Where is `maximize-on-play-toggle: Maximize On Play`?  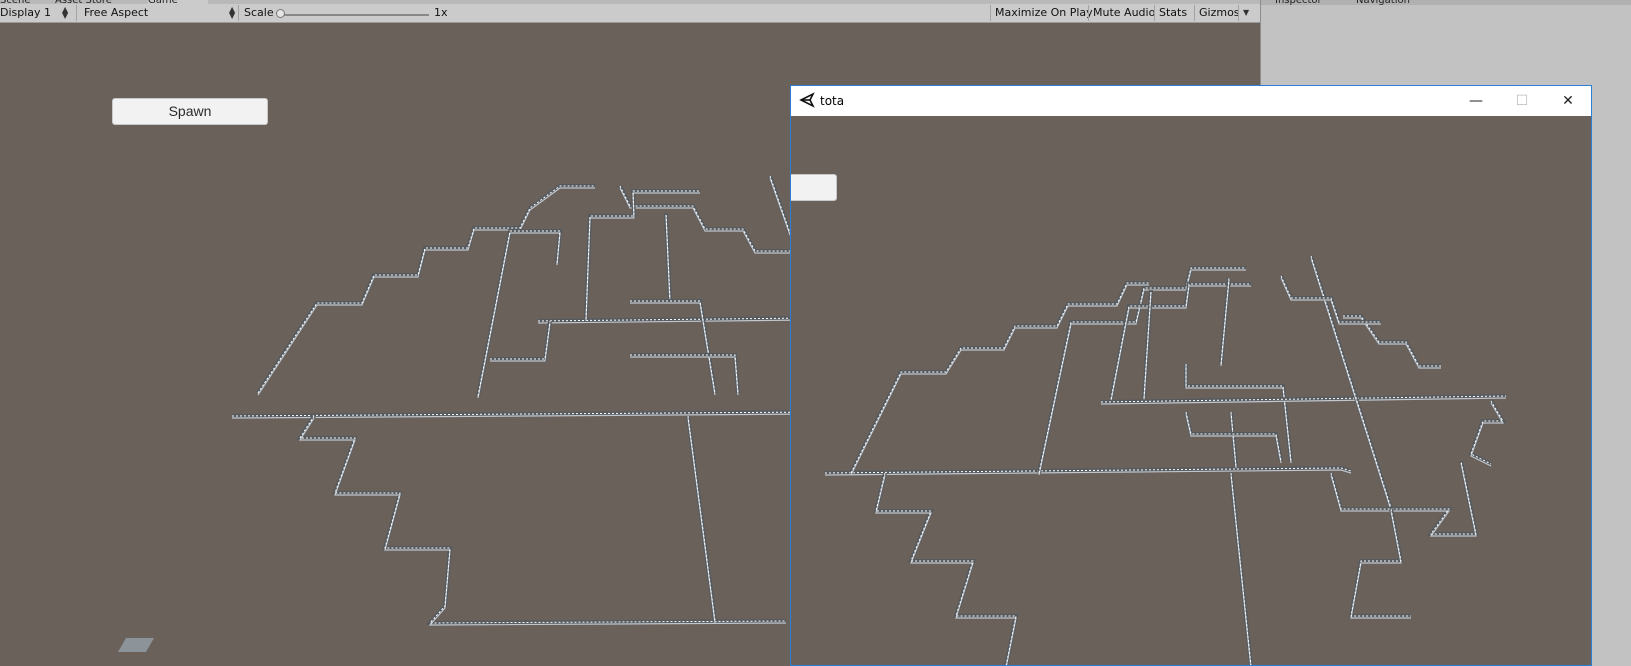 maximize-on-play-toggle: Maximize On Play is located at coordinates (1044, 13).